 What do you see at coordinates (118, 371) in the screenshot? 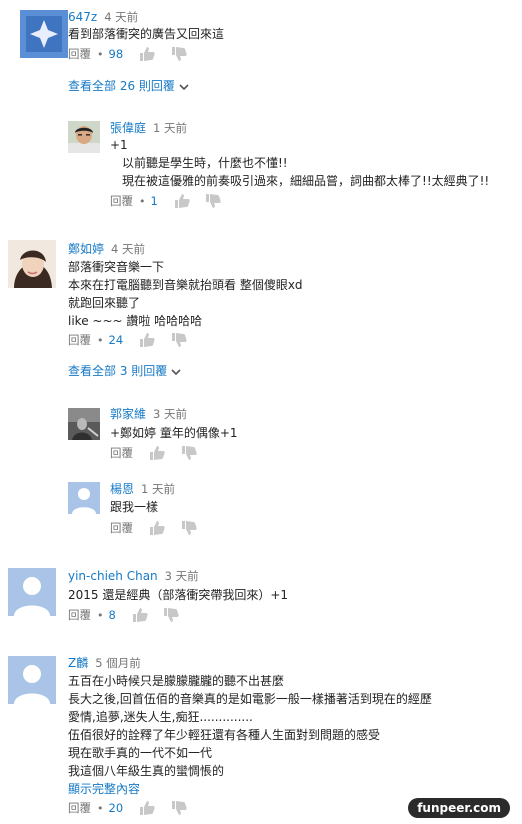
I see `view-all-replies-label: 查看全部 3 則回覆` at bounding box center [118, 371].